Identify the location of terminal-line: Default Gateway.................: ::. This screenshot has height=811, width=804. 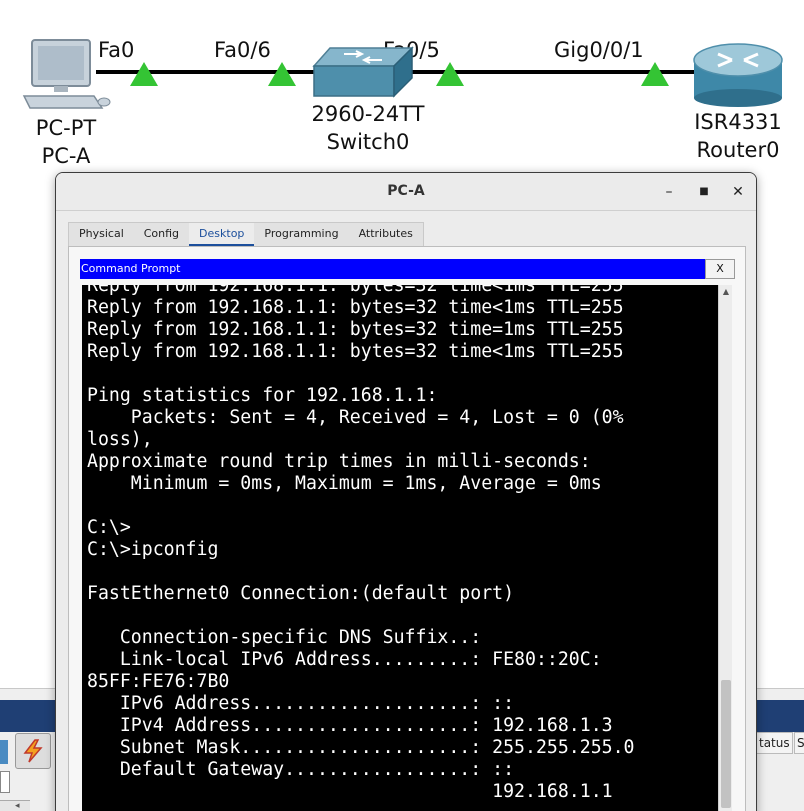
(301, 769).